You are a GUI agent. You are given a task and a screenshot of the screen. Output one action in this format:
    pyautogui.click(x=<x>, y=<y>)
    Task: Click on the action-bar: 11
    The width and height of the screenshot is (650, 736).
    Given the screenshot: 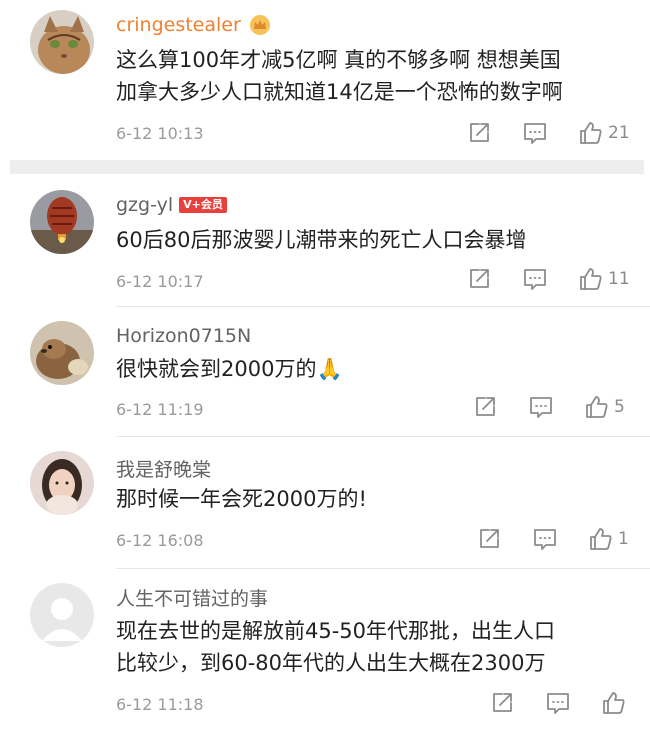 What is the action you would take?
    pyautogui.click(x=533, y=279)
    